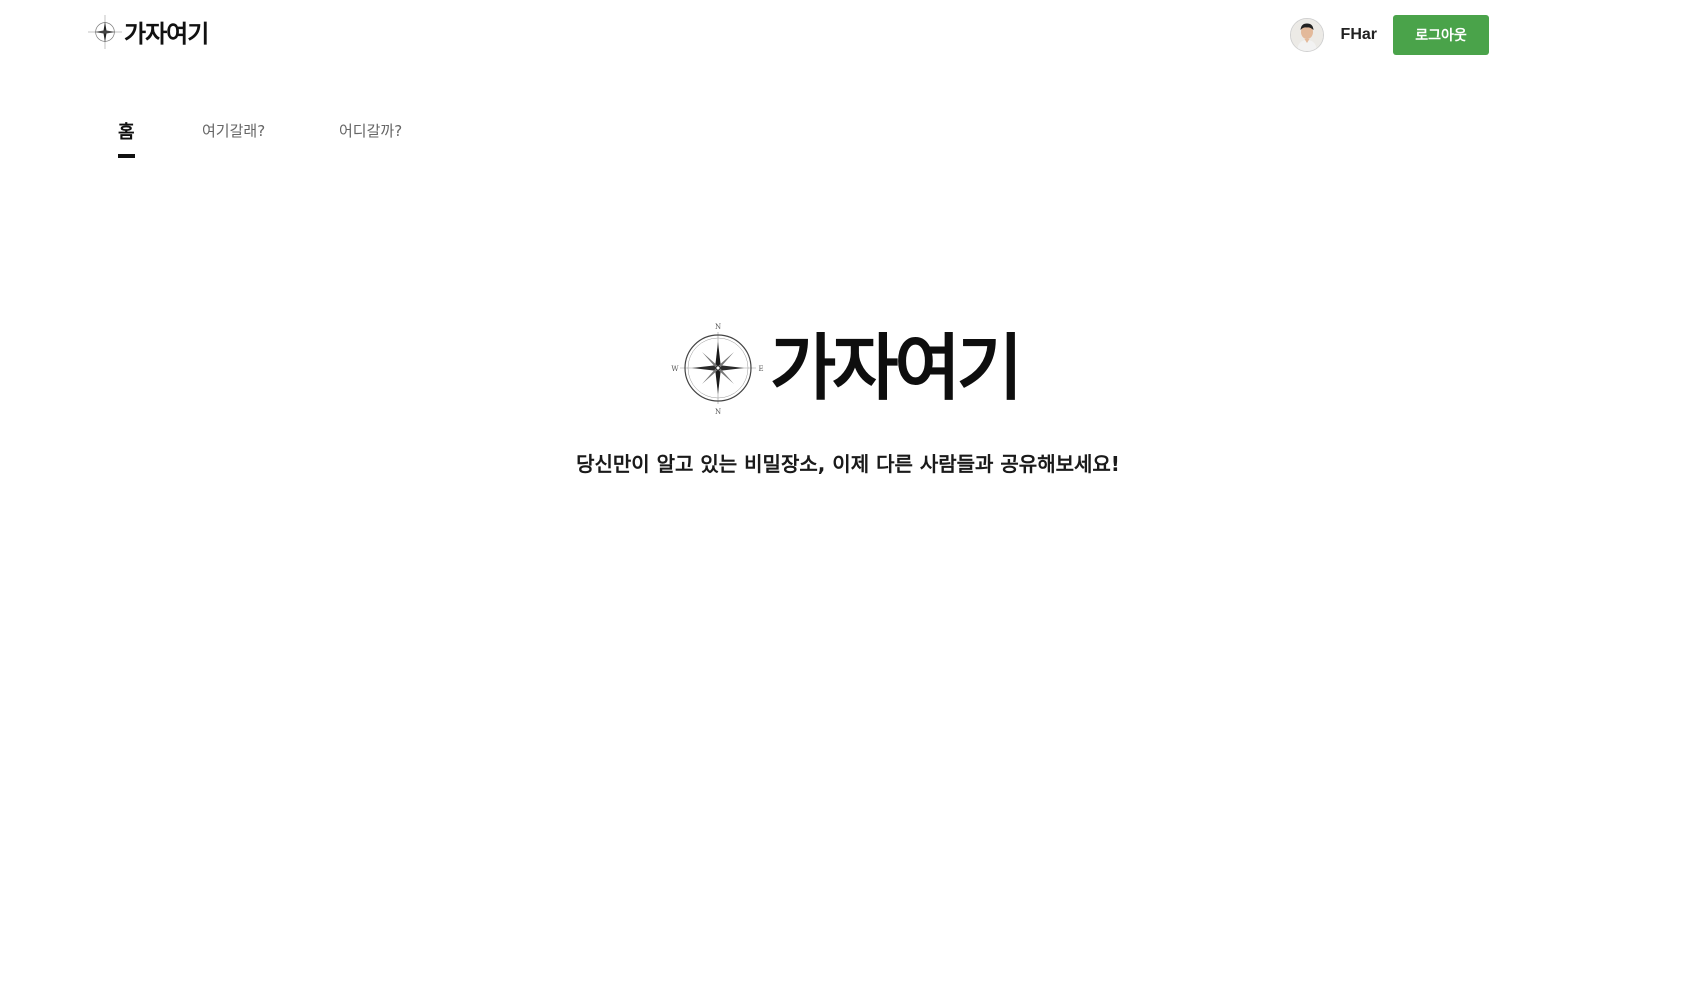  I want to click on compass-icon: N W E N, so click(718, 368).